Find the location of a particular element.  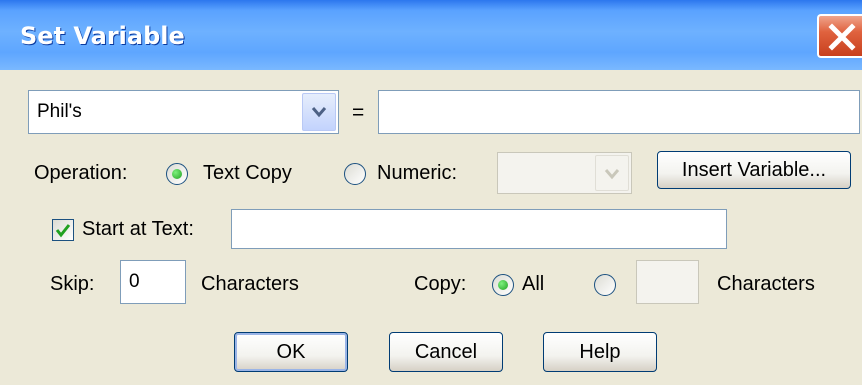

numeric-dropdown-button is located at coordinates (612, 173).